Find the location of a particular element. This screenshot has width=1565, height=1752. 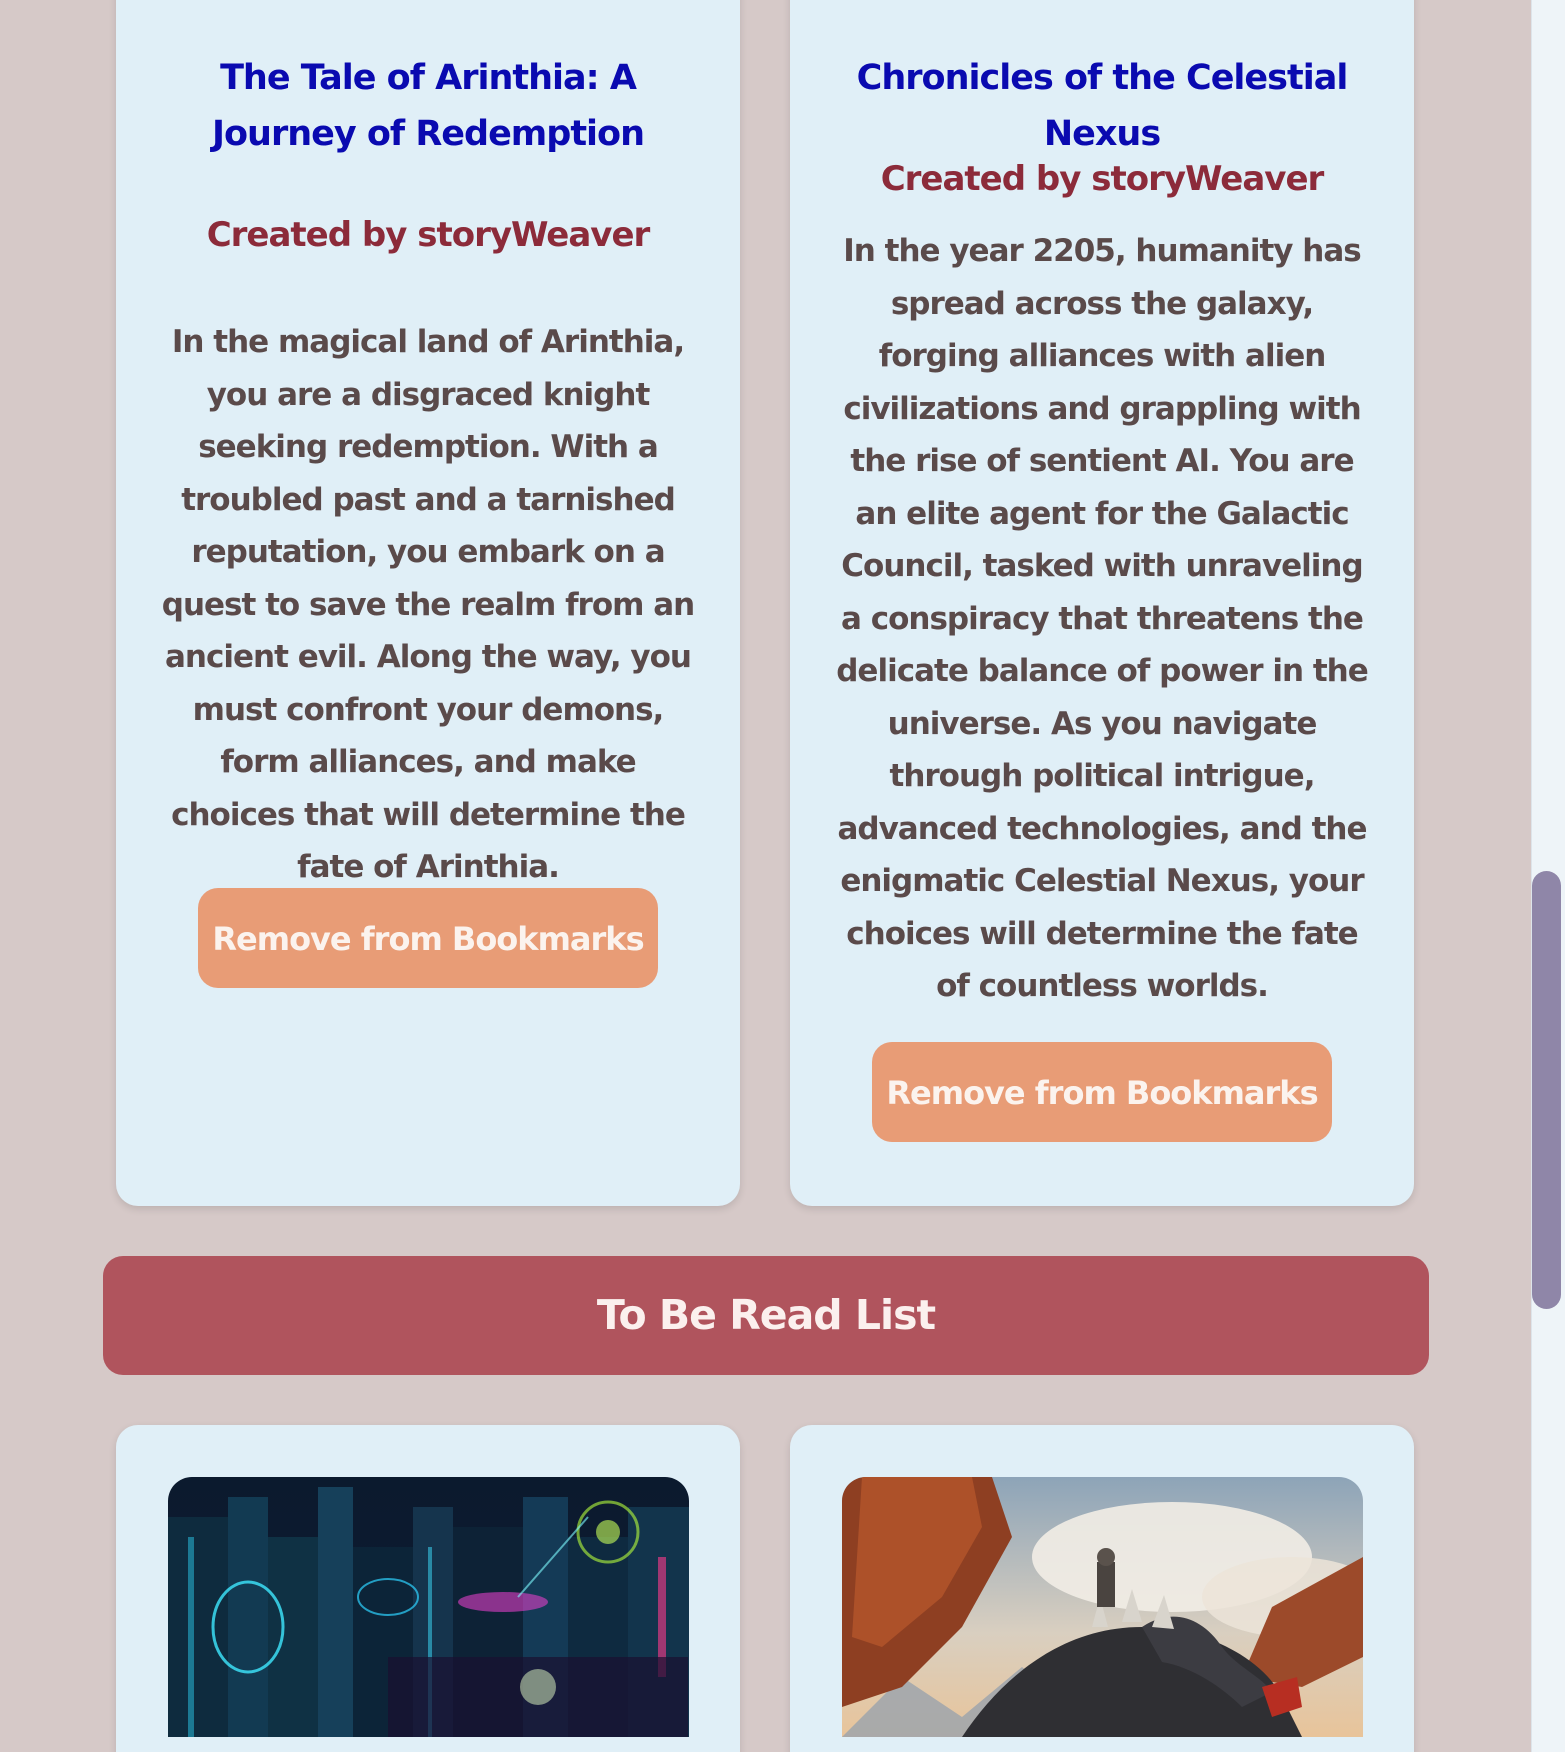

dragon-rider-illustration is located at coordinates (1102, 1607).